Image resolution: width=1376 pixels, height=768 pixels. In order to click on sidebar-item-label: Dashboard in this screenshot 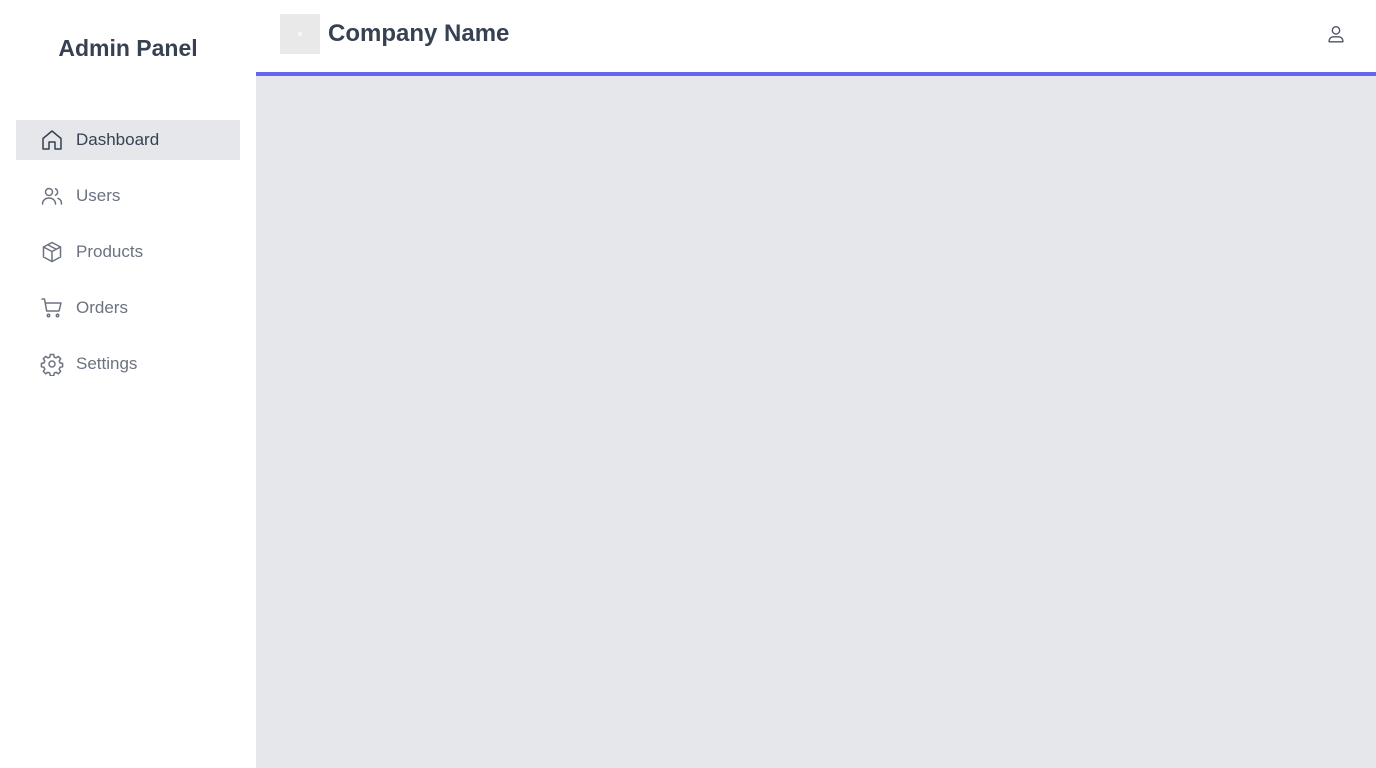, I will do `click(118, 139)`.